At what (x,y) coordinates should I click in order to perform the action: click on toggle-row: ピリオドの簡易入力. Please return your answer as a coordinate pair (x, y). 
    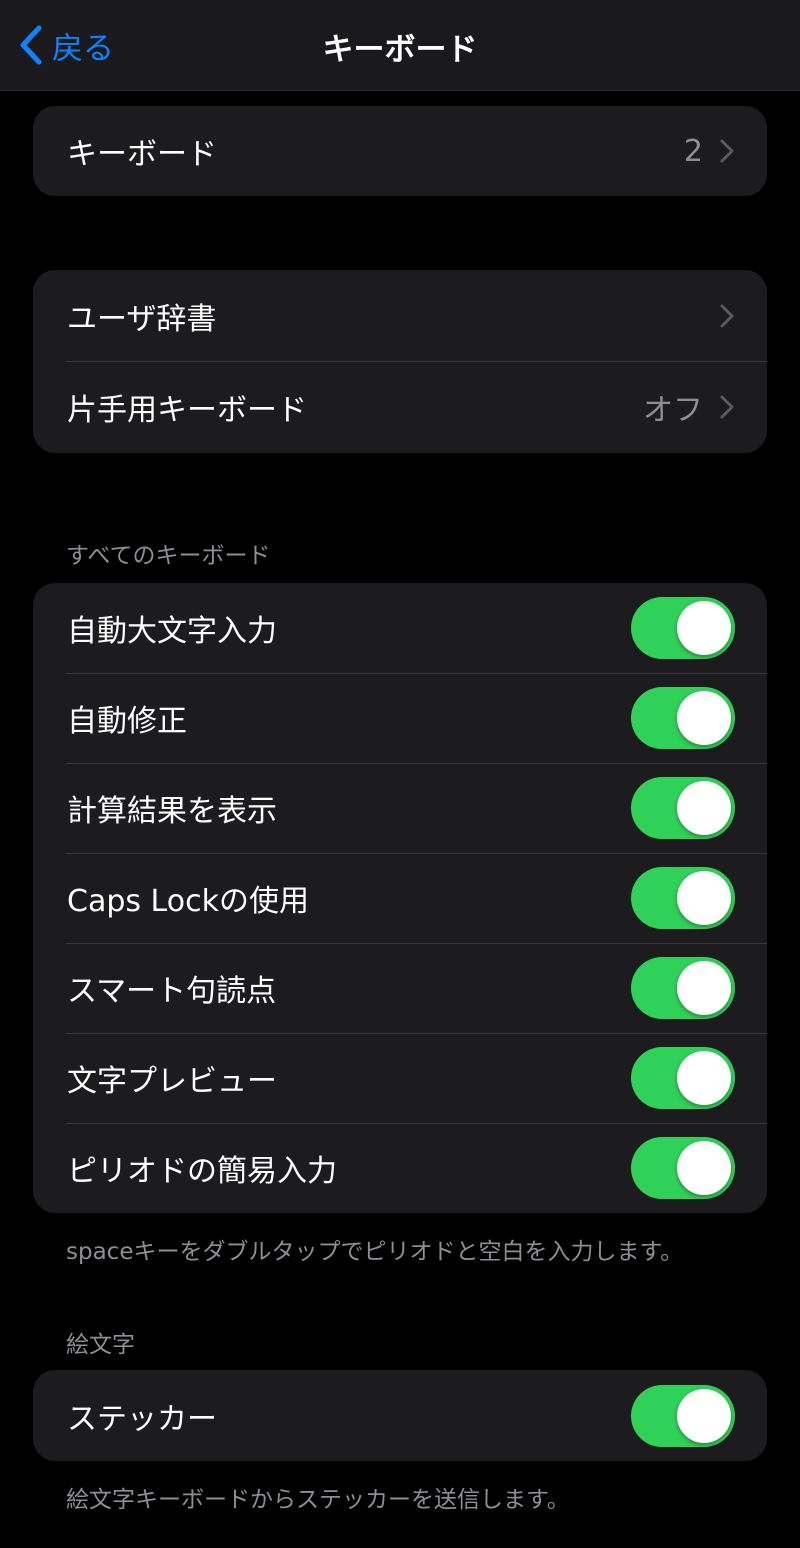
    Looking at the image, I should click on (400, 1168).